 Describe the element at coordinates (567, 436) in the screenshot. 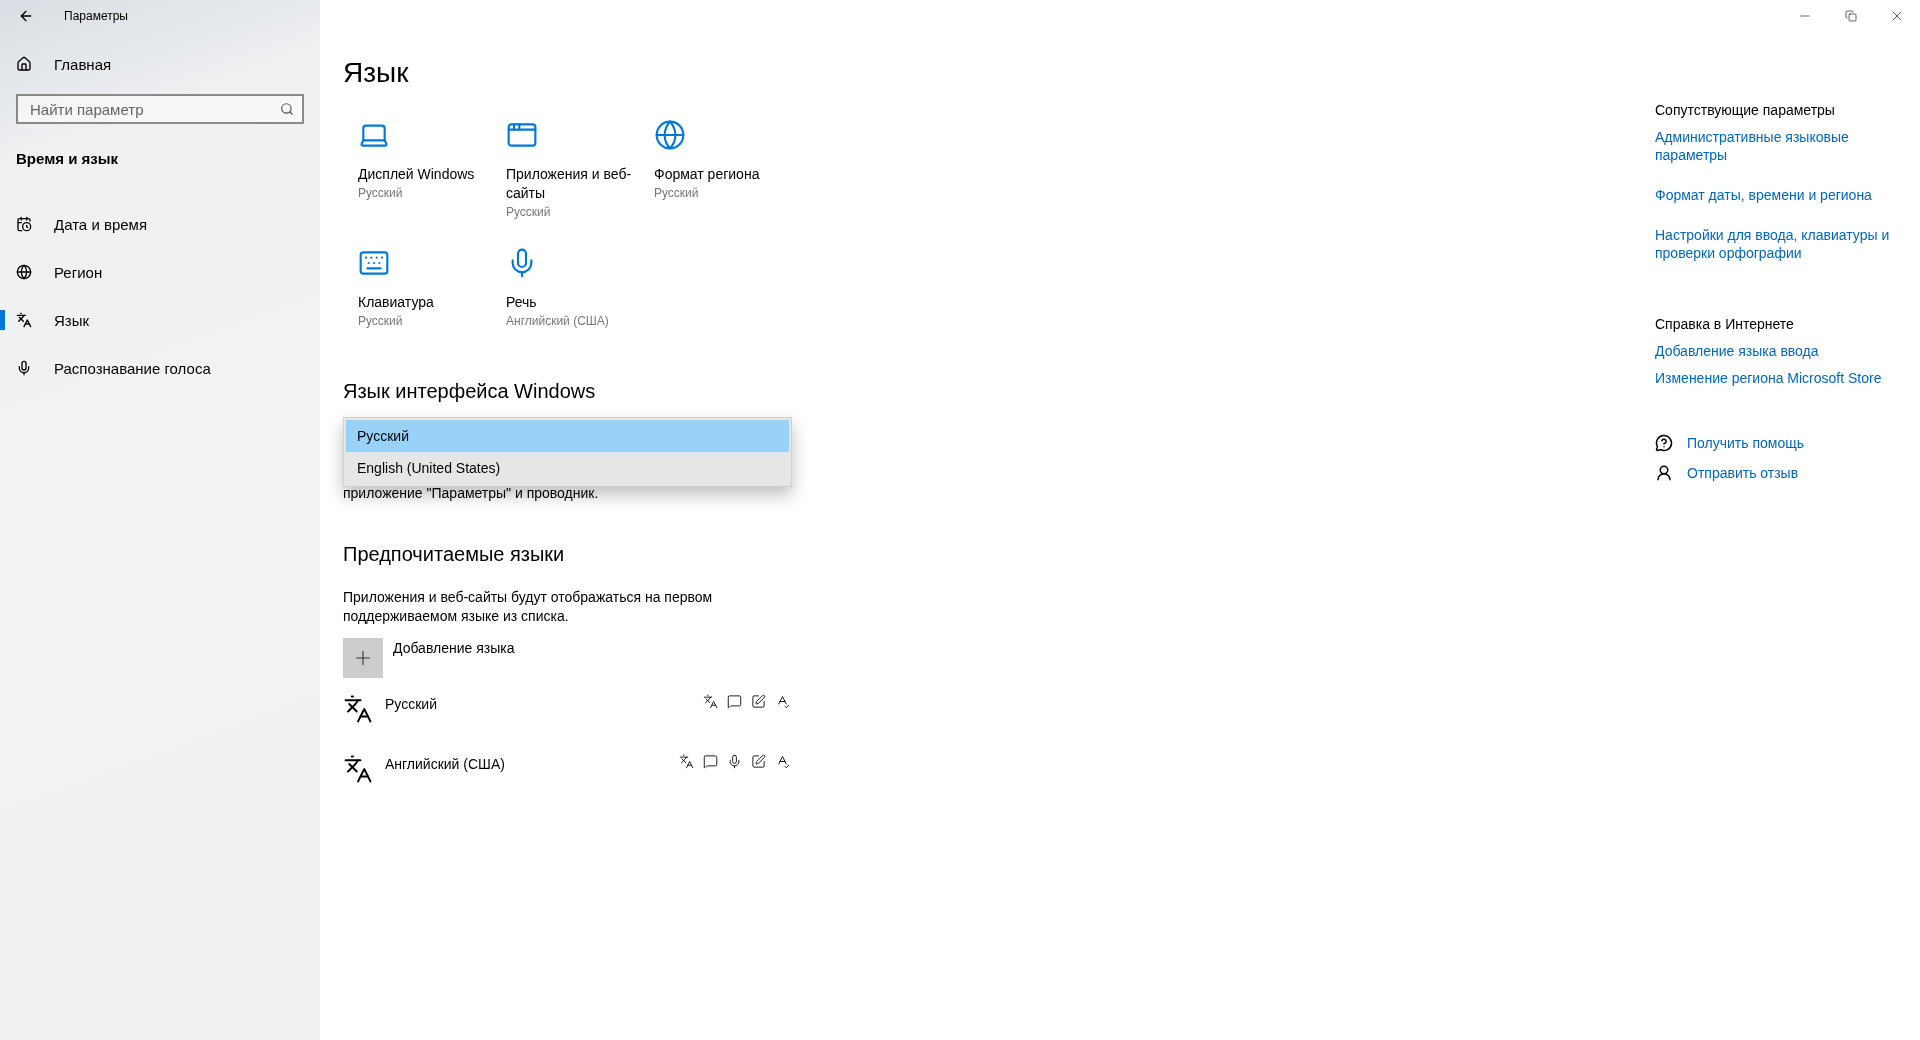

I see `dropdown-option: Русский` at that location.